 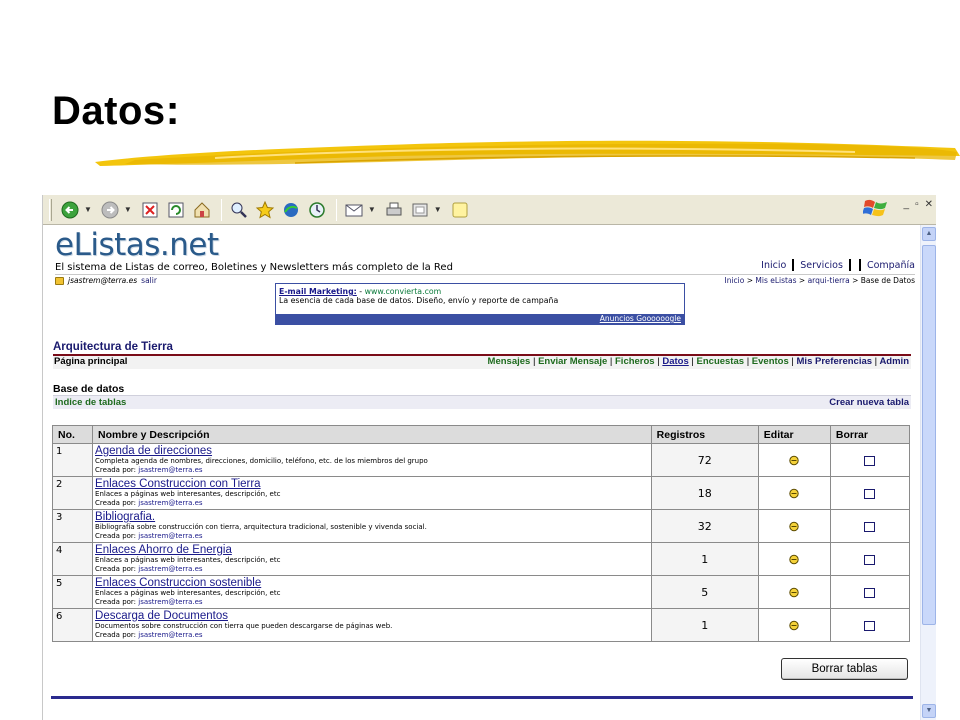 I want to click on nav-eventos: Eventos, so click(x=770, y=361).